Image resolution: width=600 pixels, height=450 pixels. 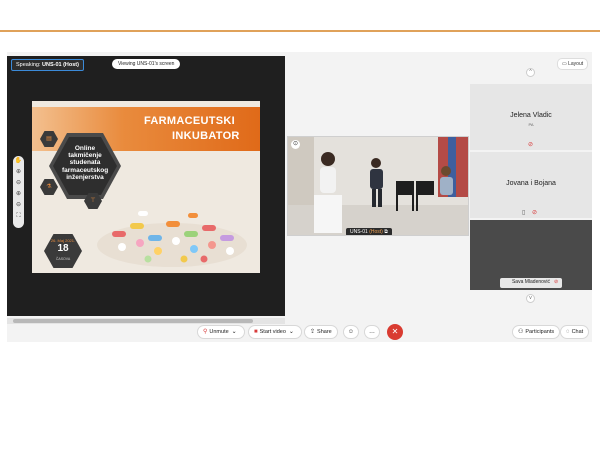 I want to click on host-video-tile: ⊙ UNS-01 (Host) ⧉, so click(x=378, y=186).